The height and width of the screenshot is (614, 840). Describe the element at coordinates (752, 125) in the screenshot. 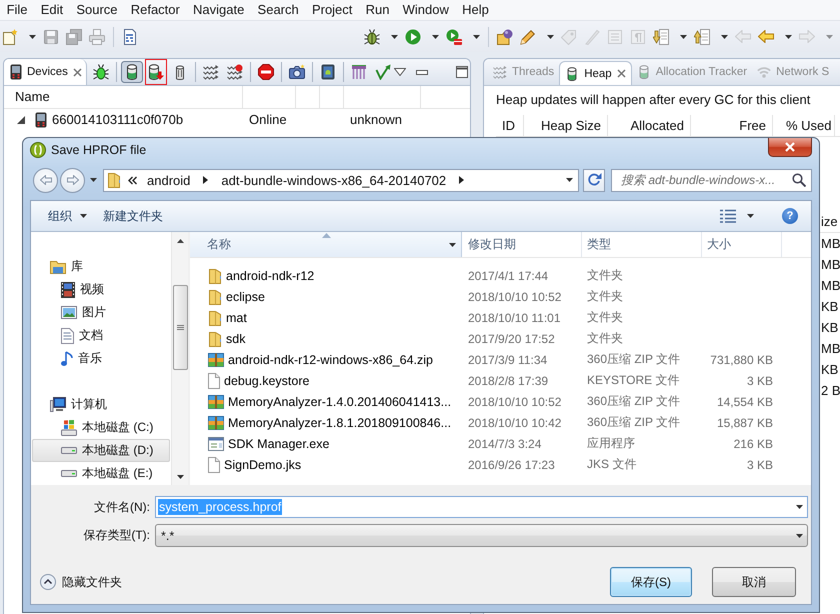

I see `column-header: Free` at that location.